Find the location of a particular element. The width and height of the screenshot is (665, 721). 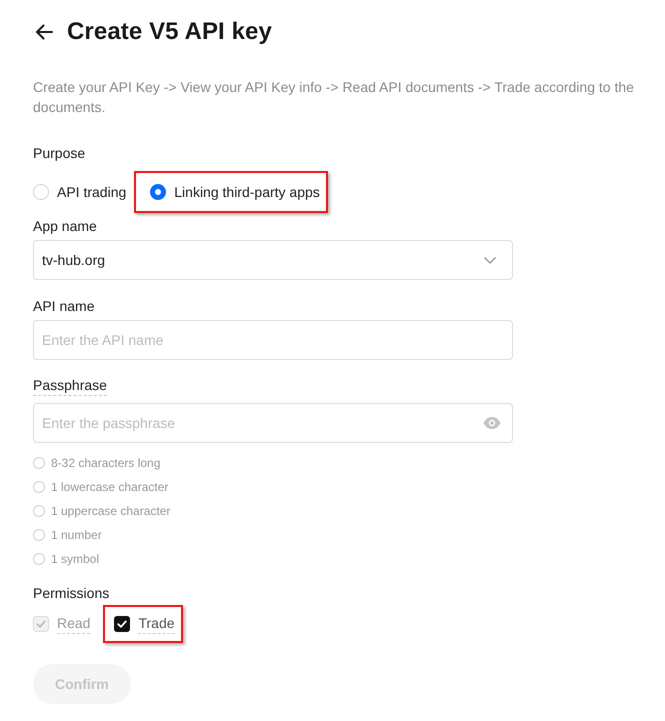

description-text: Create your API Key -> View your API Key info -> Read API documents -> Trade according to the documents. is located at coordinates (334, 97).